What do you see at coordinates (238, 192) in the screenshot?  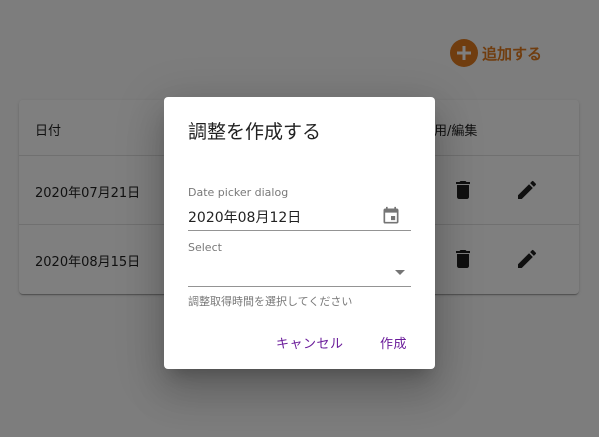 I see `date-field-label: Date picker dialog` at bounding box center [238, 192].